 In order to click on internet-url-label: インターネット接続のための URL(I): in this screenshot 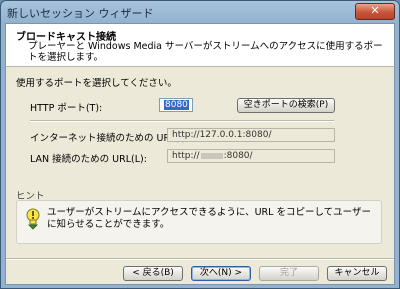, I will do `click(109, 138)`.